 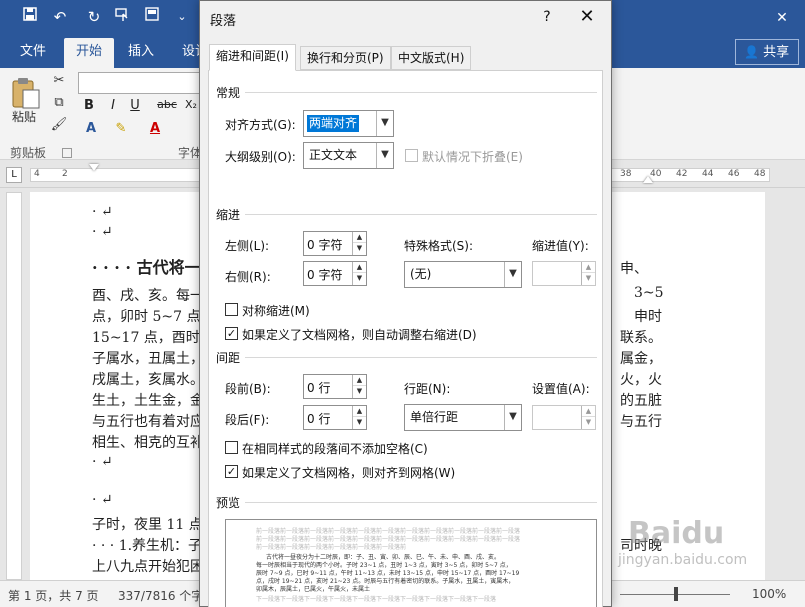 What do you see at coordinates (463, 274) in the screenshot?
I see `special-indent-select: (无) ▼` at bounding box center [463, 274].